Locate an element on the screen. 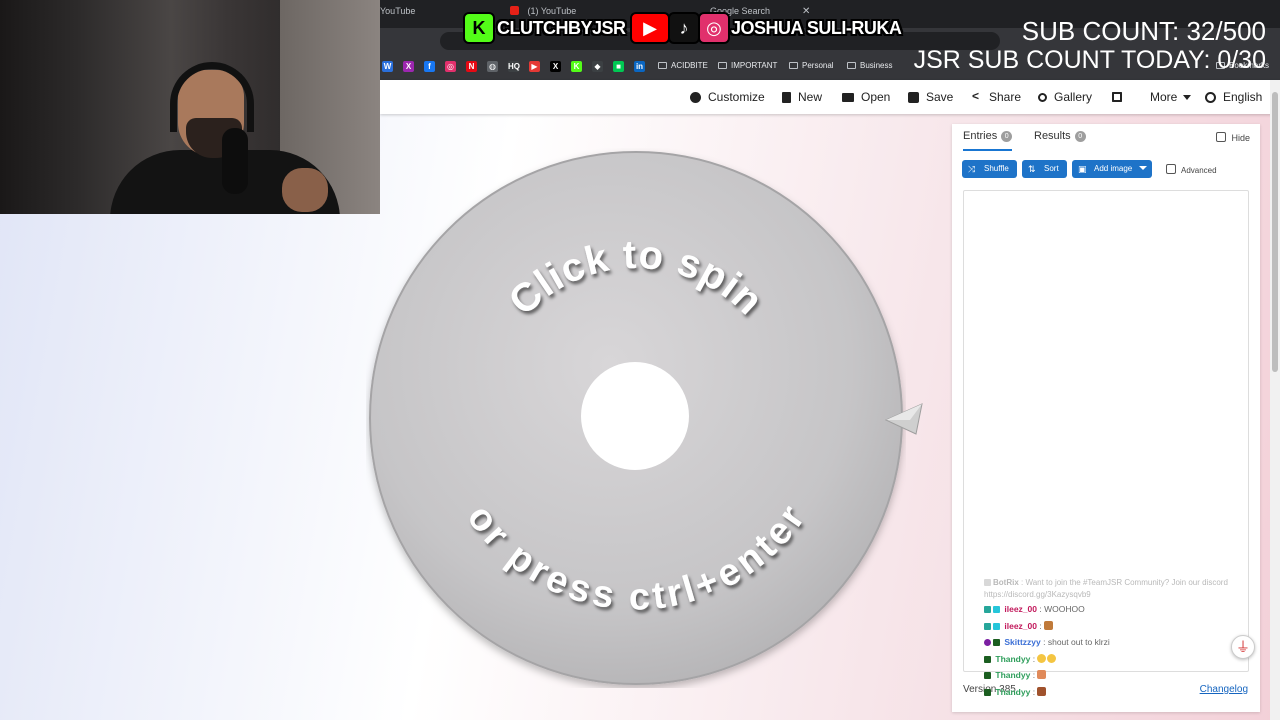 The image size is (1280, 720). w-icon: W is located at coordinates (387, 66).